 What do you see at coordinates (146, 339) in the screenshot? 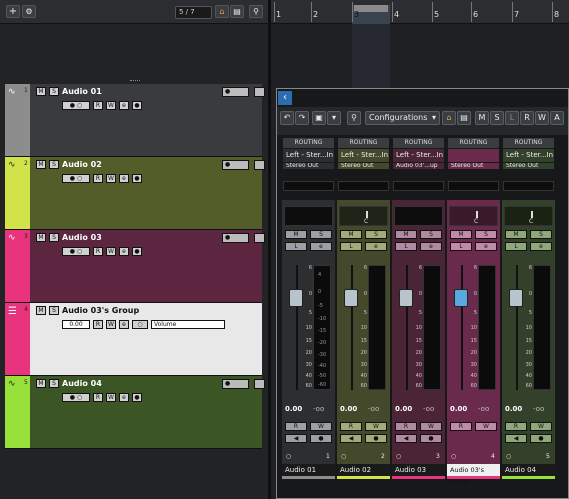
I see `track-body: M S Audio 03's Group 0.00 R W e ○ Volume` at bounding box center [146, 339].